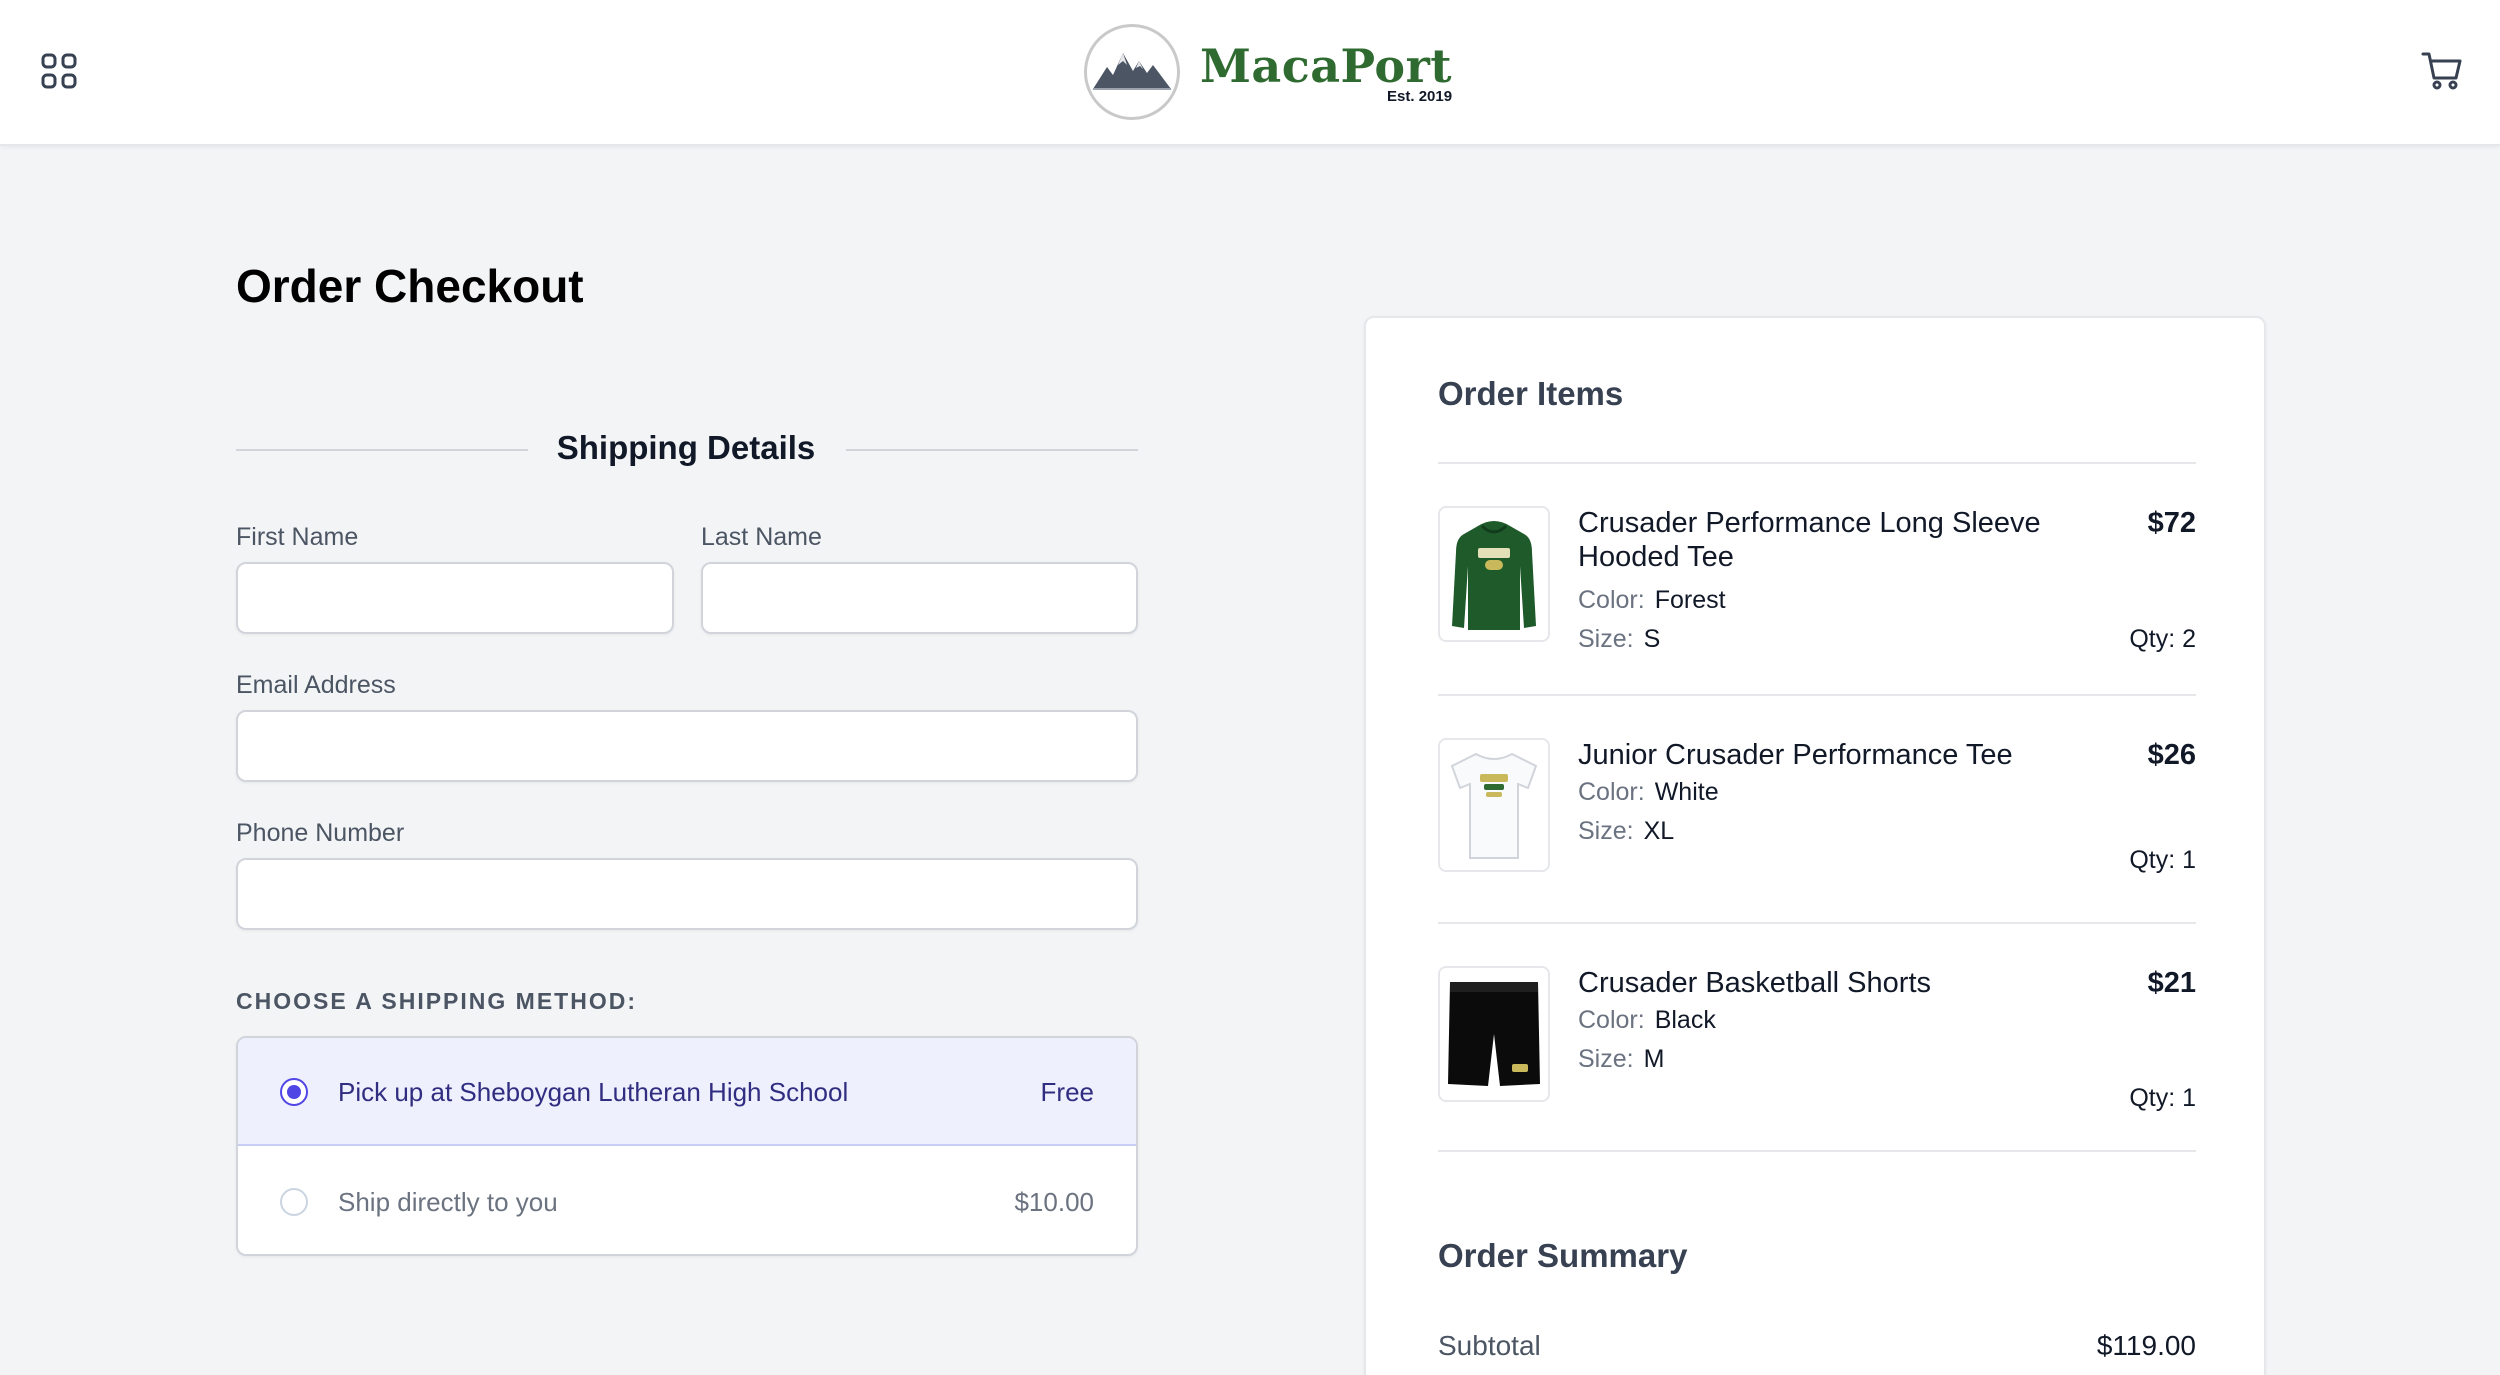 The image size is (2500, 1375). Describe the element at coordinates (294, 1202) in the screenshot. I see `radio-unselected-icon` at that location.